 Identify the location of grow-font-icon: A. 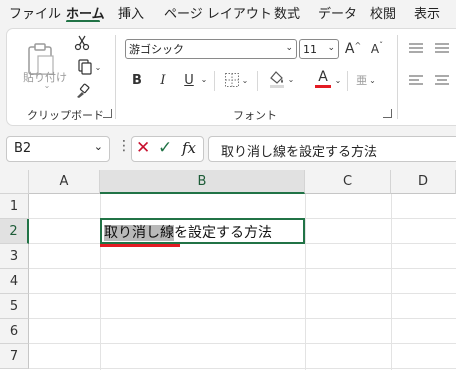
(349, 49).